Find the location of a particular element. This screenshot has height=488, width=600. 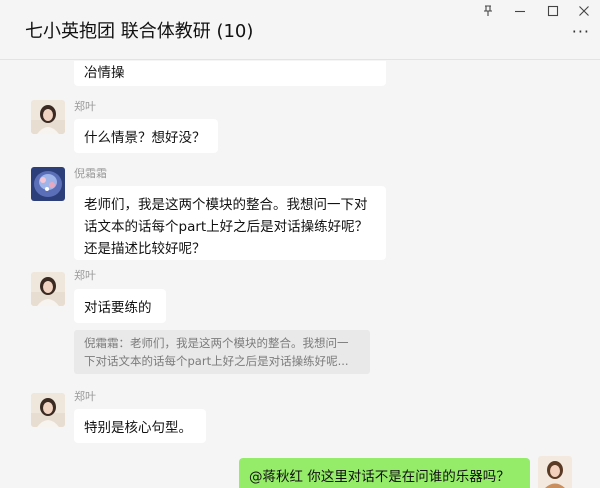

message-text: 特别是核心句型。 is located at coordinates (138, 428).